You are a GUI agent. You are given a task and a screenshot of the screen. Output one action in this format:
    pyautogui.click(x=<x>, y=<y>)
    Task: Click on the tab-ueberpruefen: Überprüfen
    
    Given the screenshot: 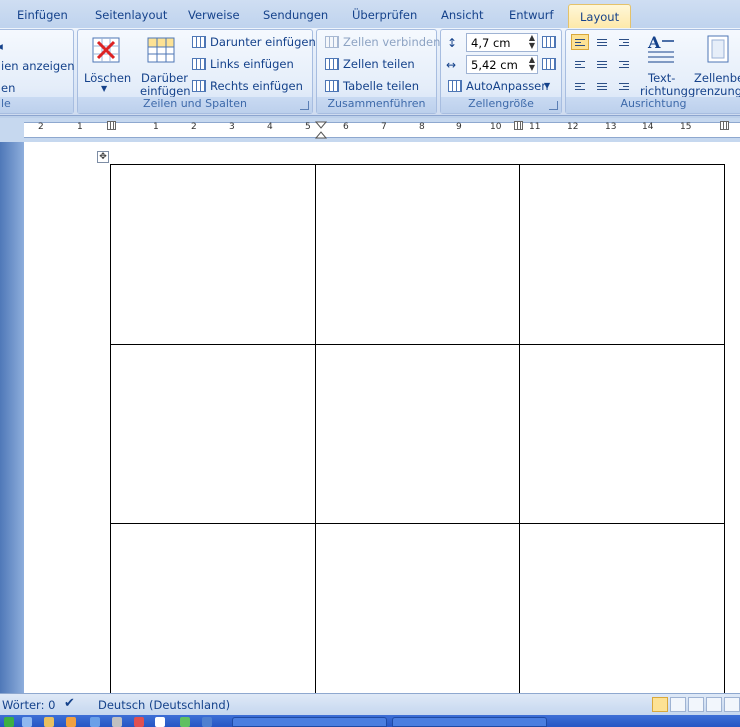 What is the action you would take?
    pyautogui.click(x=384, y=15)
    